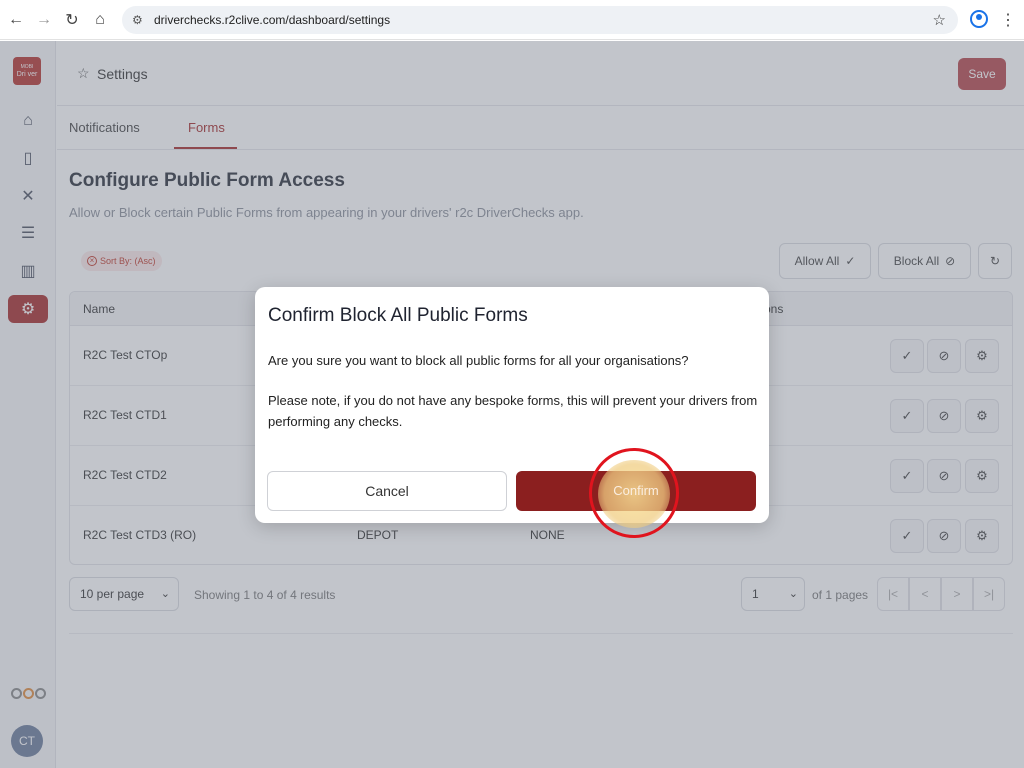  Describe the element at coordinates (1008, 20) in the screenshot. I see `browser-menu-icon: ⋮` at that location.